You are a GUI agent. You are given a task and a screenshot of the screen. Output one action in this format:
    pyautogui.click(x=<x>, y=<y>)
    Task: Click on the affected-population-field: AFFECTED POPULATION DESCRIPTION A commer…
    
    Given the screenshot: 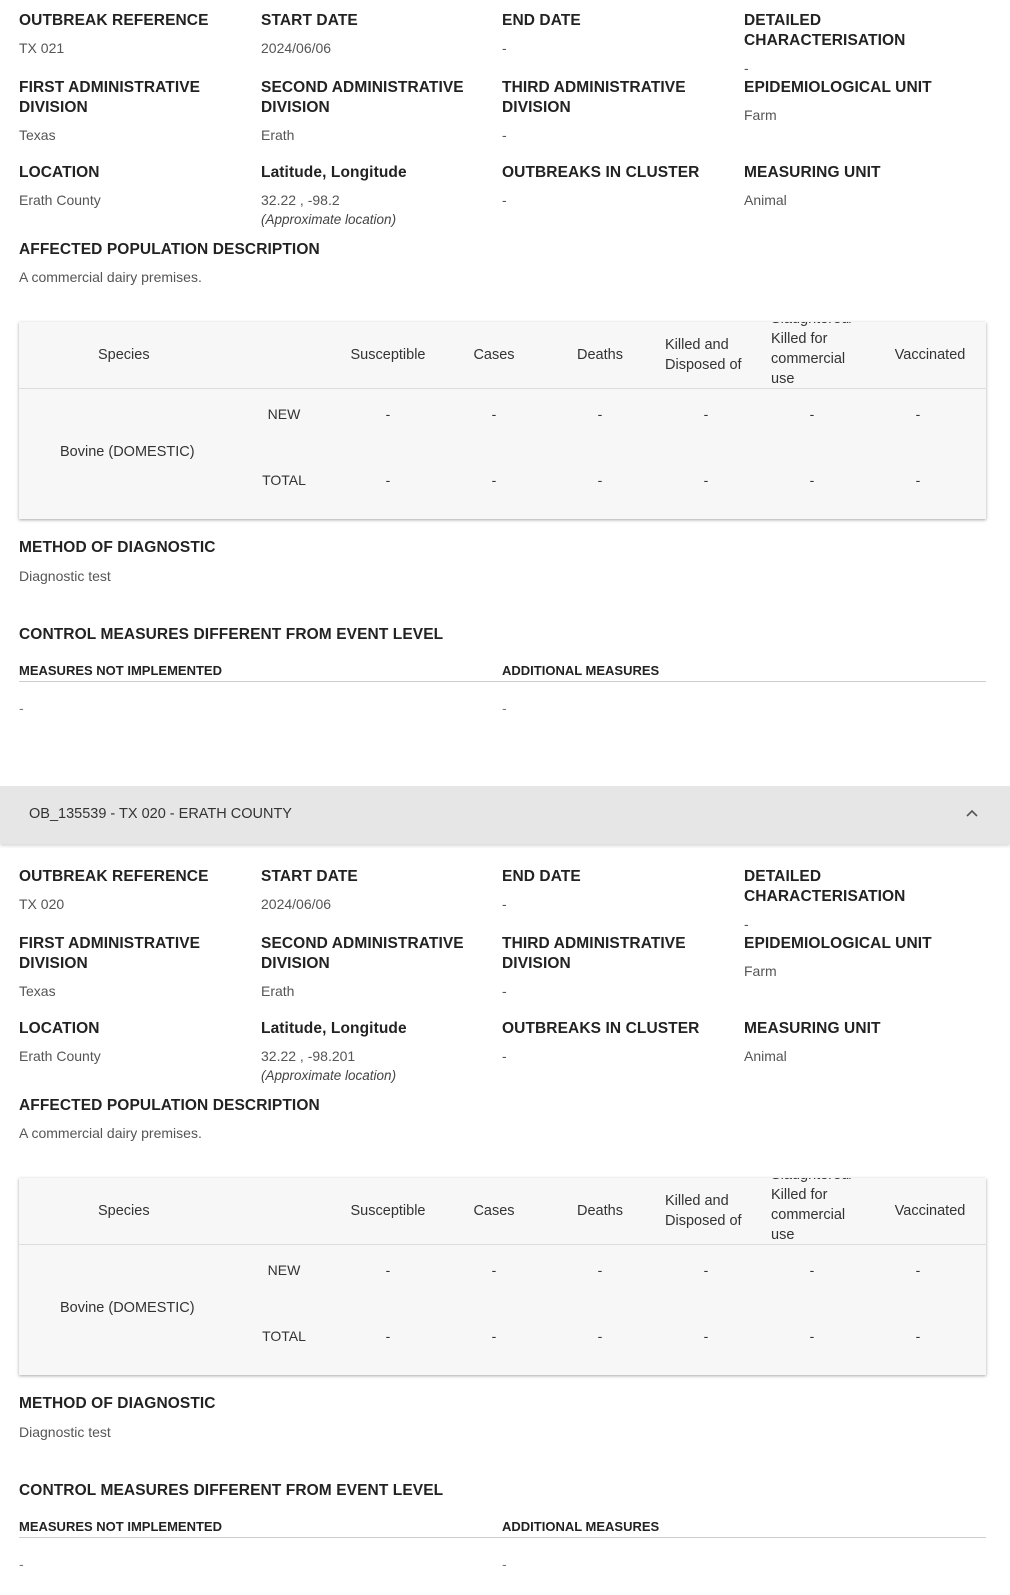 What is the action you would take?
    pyautogui.click(x=319, y=1119)
    